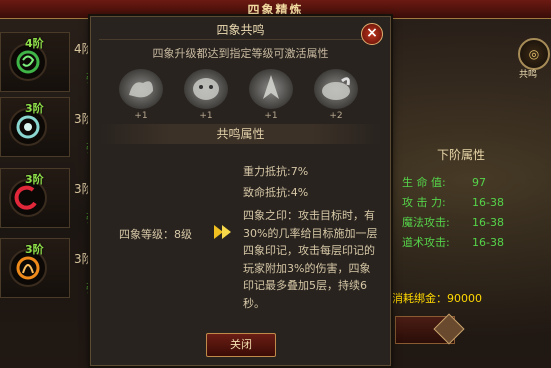 This screenshot has width=551, height=368. What do you see at coordinates (336, 89) in the screenshot?
I see `tortoise-emblem-icon` at bounding box center [336, 89].